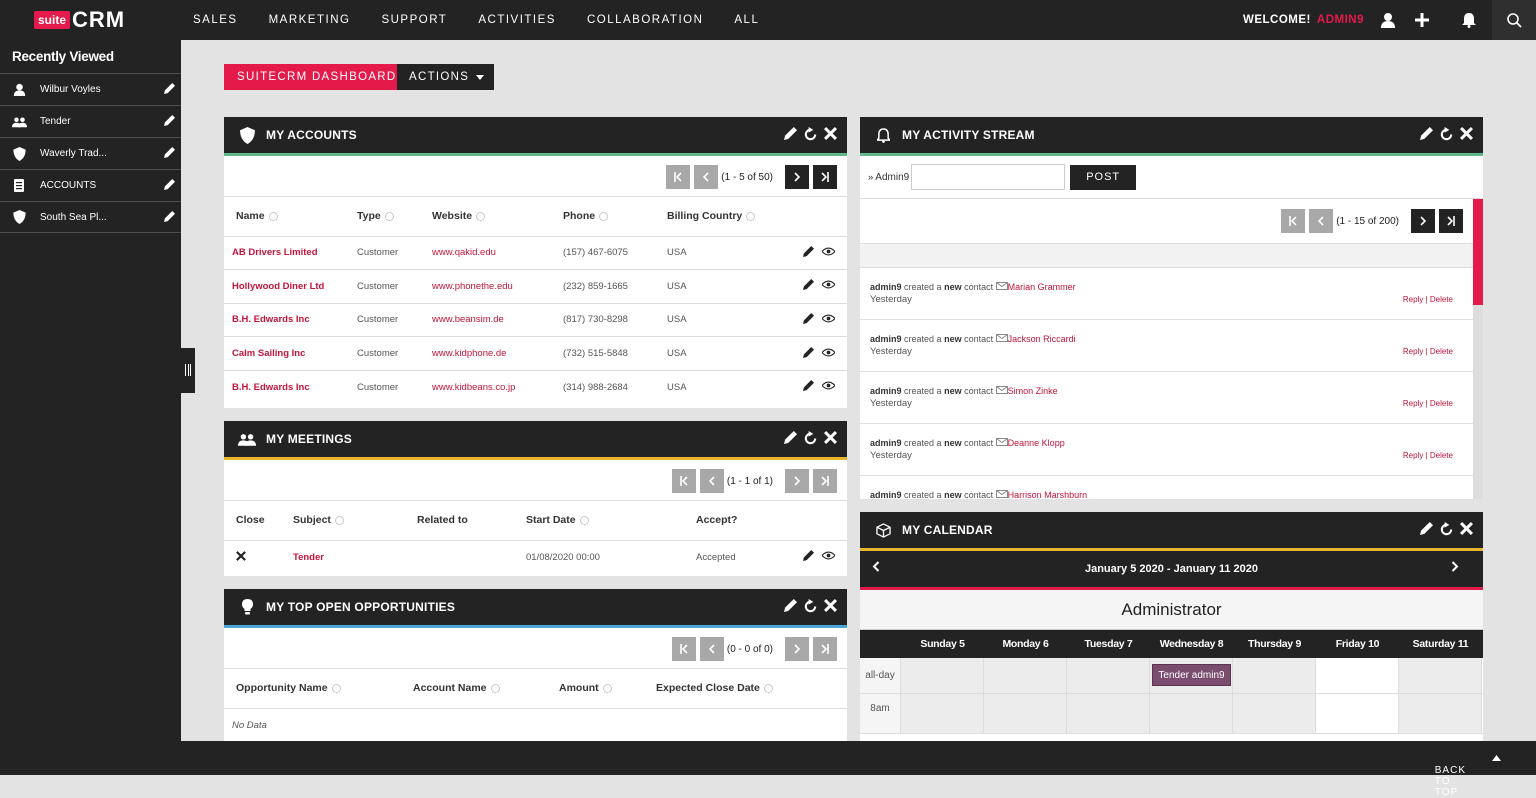 The height and width of the screenshot is (798, 1536). Describe the element at coordinates (355, 521) in the screenshot. I see `column-header-subject: Subject` at that location.